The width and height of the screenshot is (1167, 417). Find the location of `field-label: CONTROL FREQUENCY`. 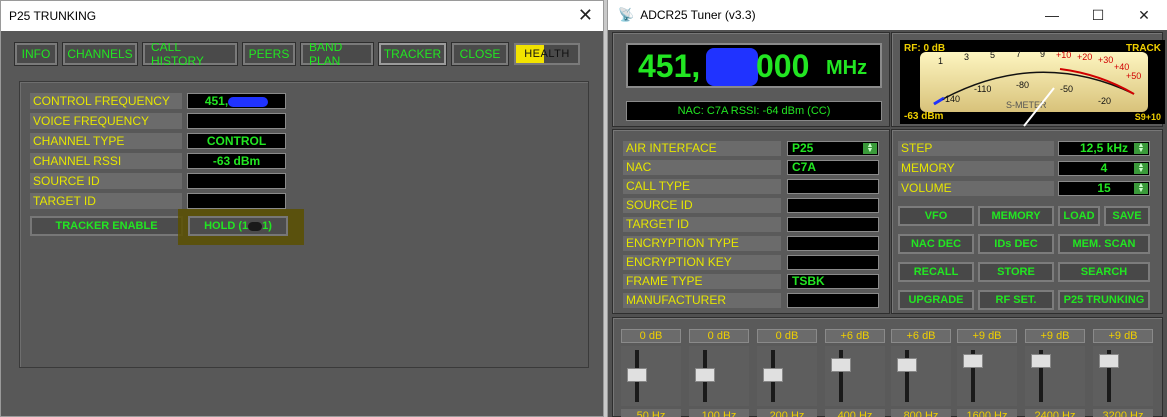

field-label: CONTROL FREQUENCY is located at coordinates (106, 101).